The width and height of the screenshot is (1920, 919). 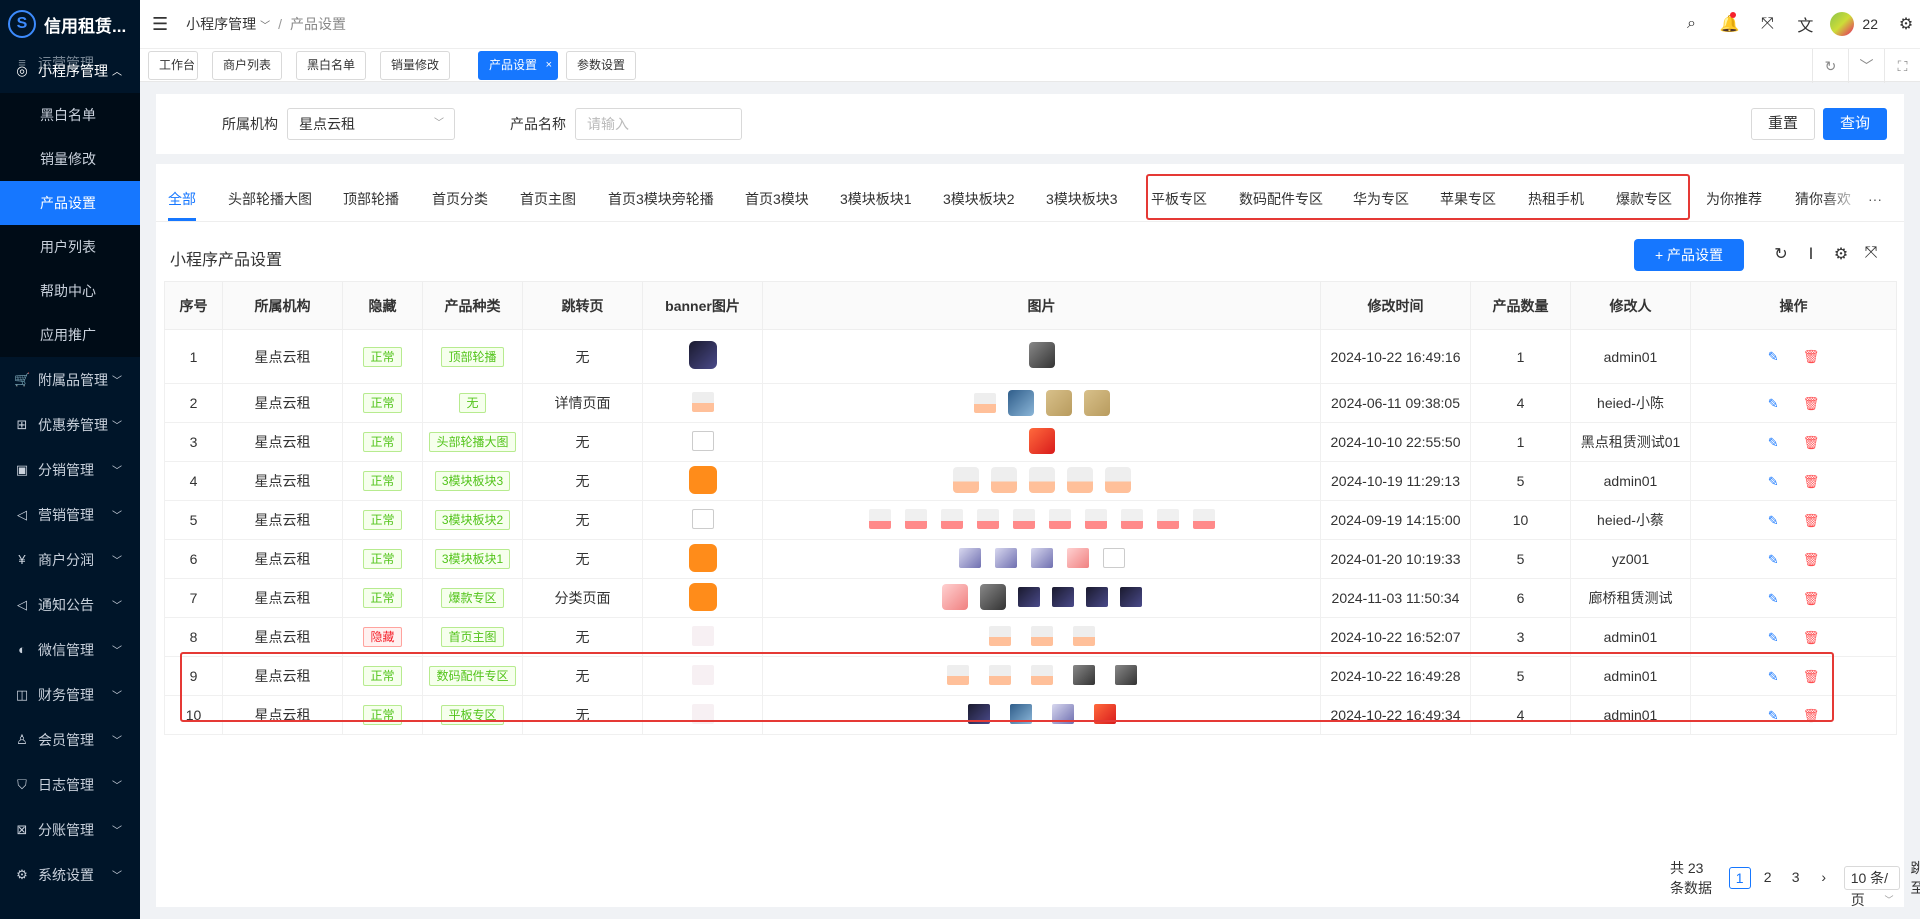 What do you see at coordinates (70, 559) in the screenshot?
I see `sidebar-group-profit: ¥ 商户分润 ﹀` at bounding box center [70, 559].